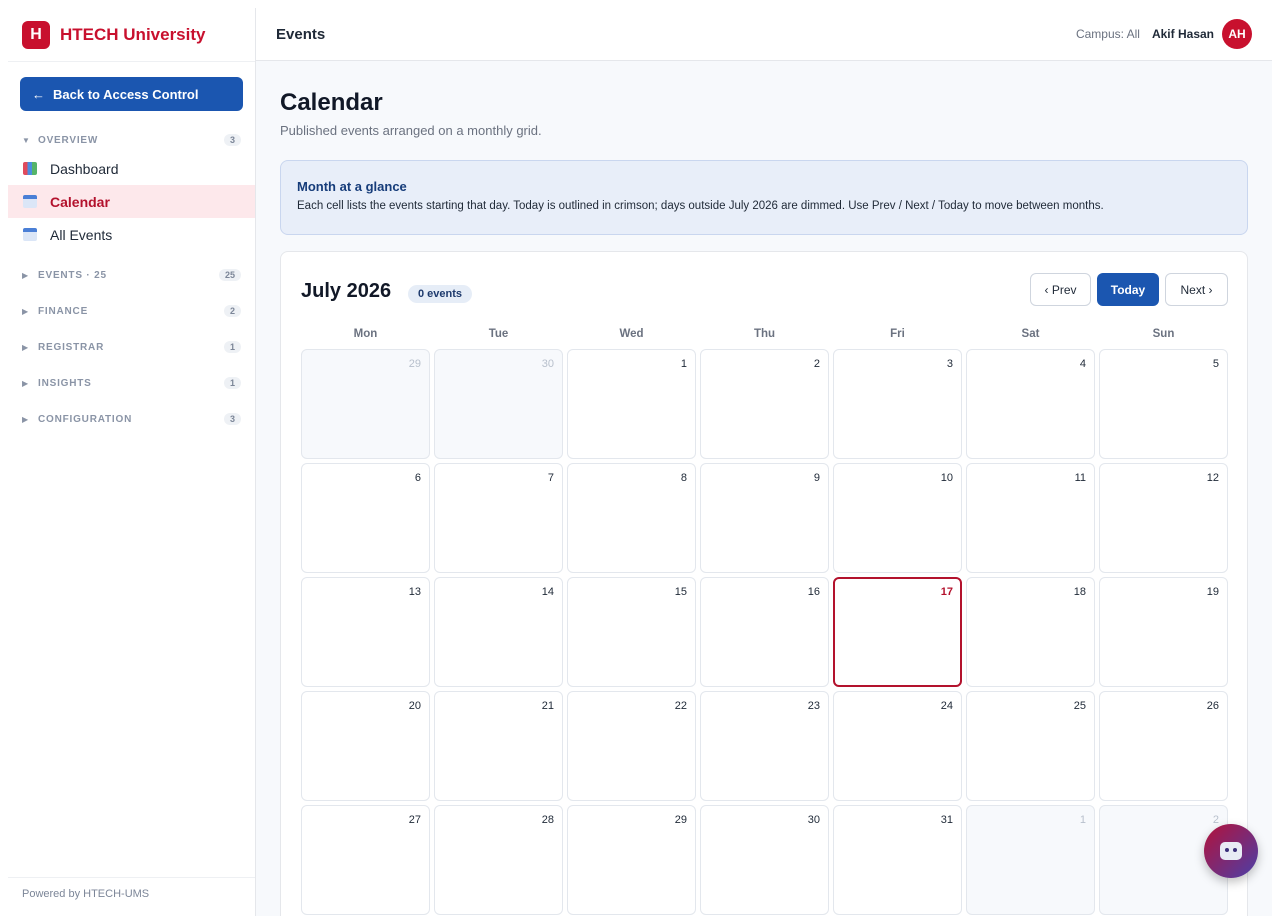 Image resolution: width=1280 pixels, height=916 pixels. I want to click on brand-logo-icon: H, so click(36, 34).